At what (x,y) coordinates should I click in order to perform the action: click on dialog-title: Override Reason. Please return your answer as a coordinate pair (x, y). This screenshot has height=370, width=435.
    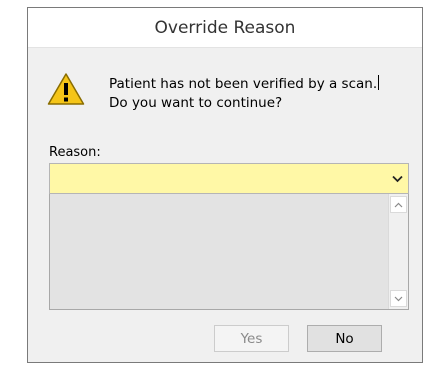
    Looking at the image, I should click on (225, 28).